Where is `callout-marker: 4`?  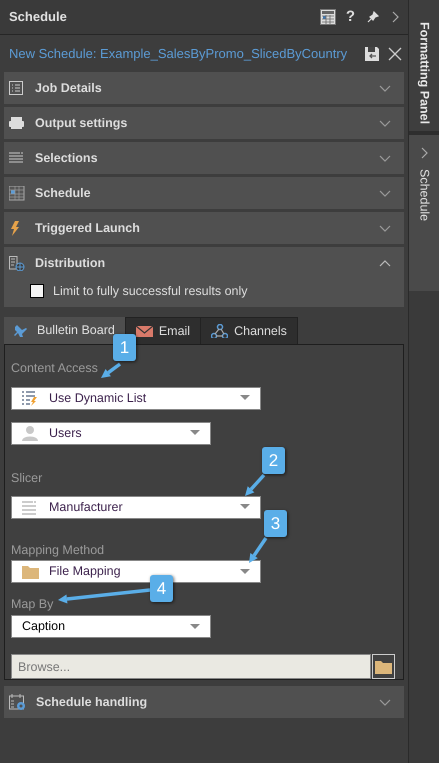
callout-marker: 4 is located at coordinates (161, 588).